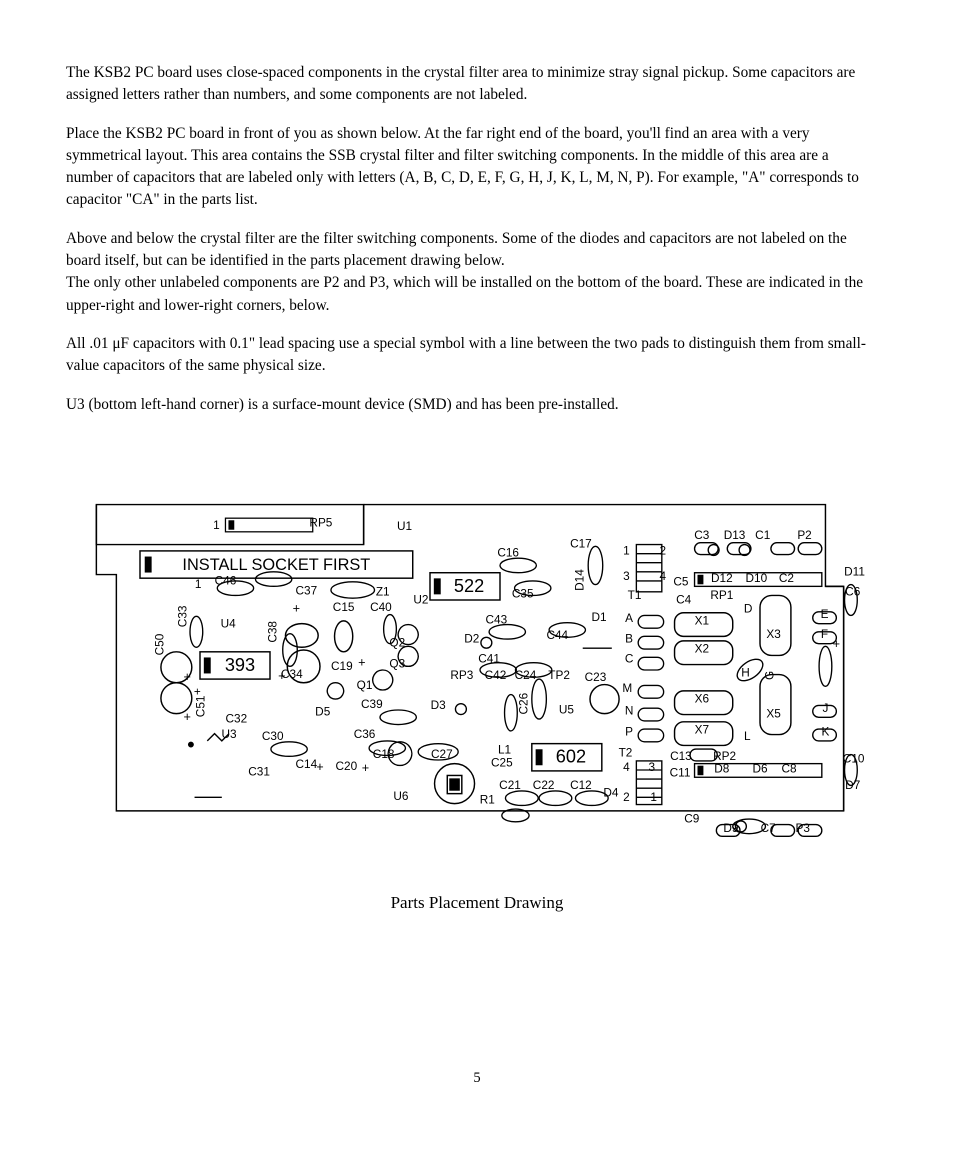 This screenshot has width=954, height=1159. I want to click on ref-des-c1: C1, so click(762, 535).